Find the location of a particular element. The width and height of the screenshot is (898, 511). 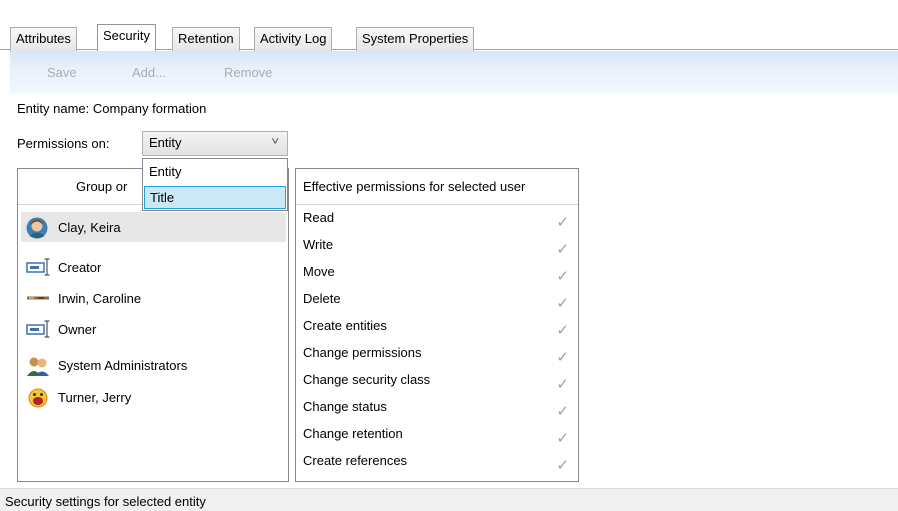

permission-label: Delete is located at coordinates (322, 298).